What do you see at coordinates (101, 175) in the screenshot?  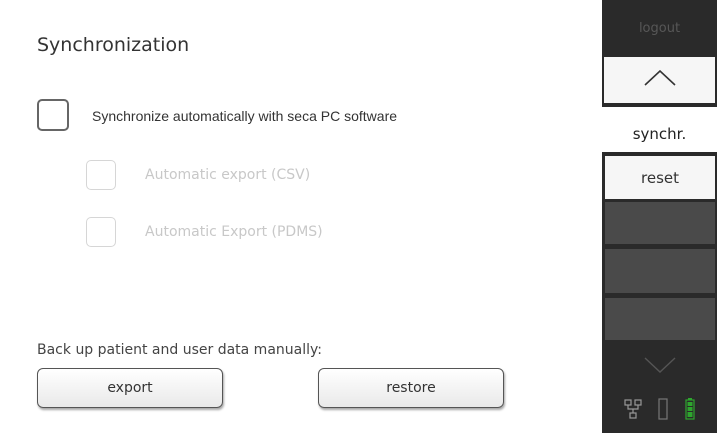 I see `csv-export-checkbox` at bounding box center [101, 175].